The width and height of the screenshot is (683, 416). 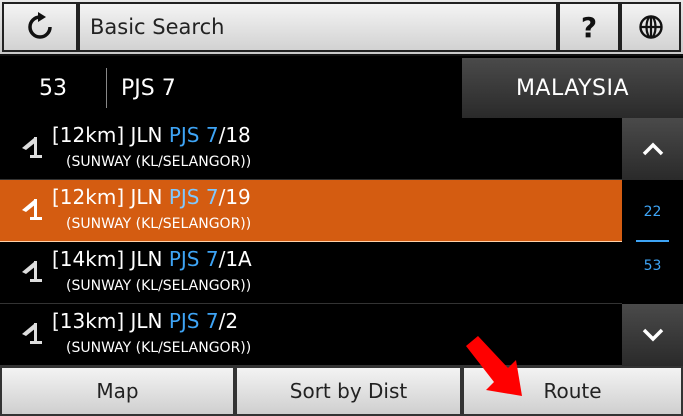 I want to click on footer-bar: Map Sort by Dist Route, so click(x=341, y=391).